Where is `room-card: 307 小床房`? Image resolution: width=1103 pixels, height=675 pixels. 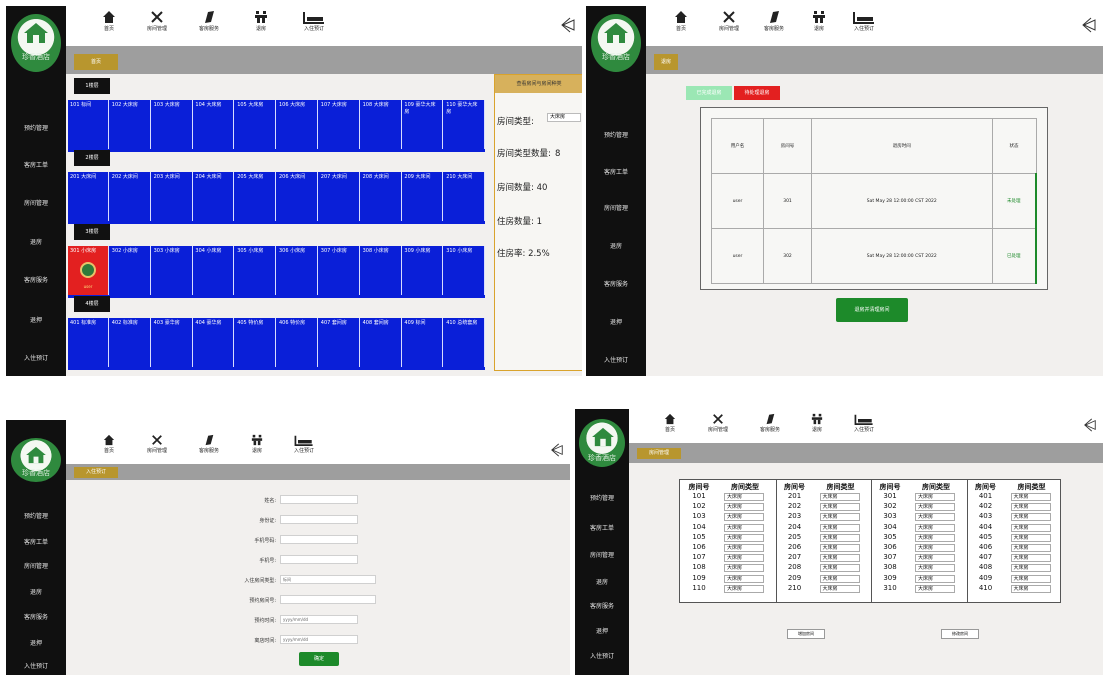 room-card: 307 小床房 is located at coordinates (339, 270).